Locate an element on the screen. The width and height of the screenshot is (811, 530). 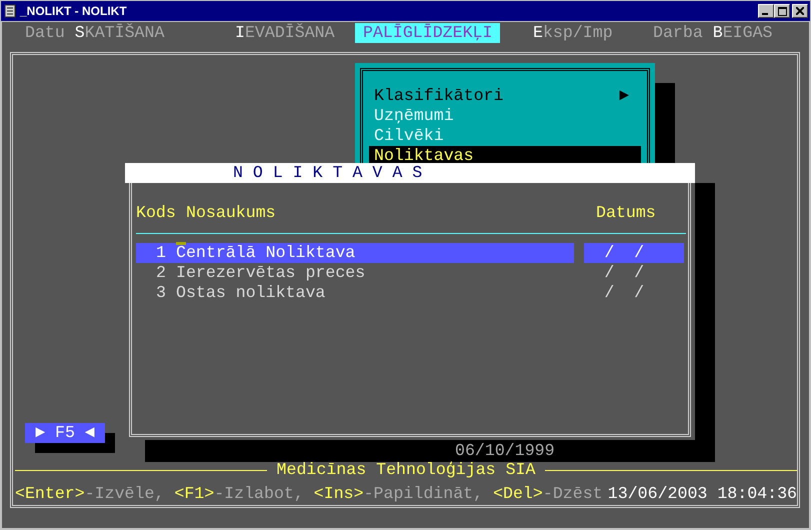
table-row: 3 Ostas noliktava is located at coordinates (355, 293).